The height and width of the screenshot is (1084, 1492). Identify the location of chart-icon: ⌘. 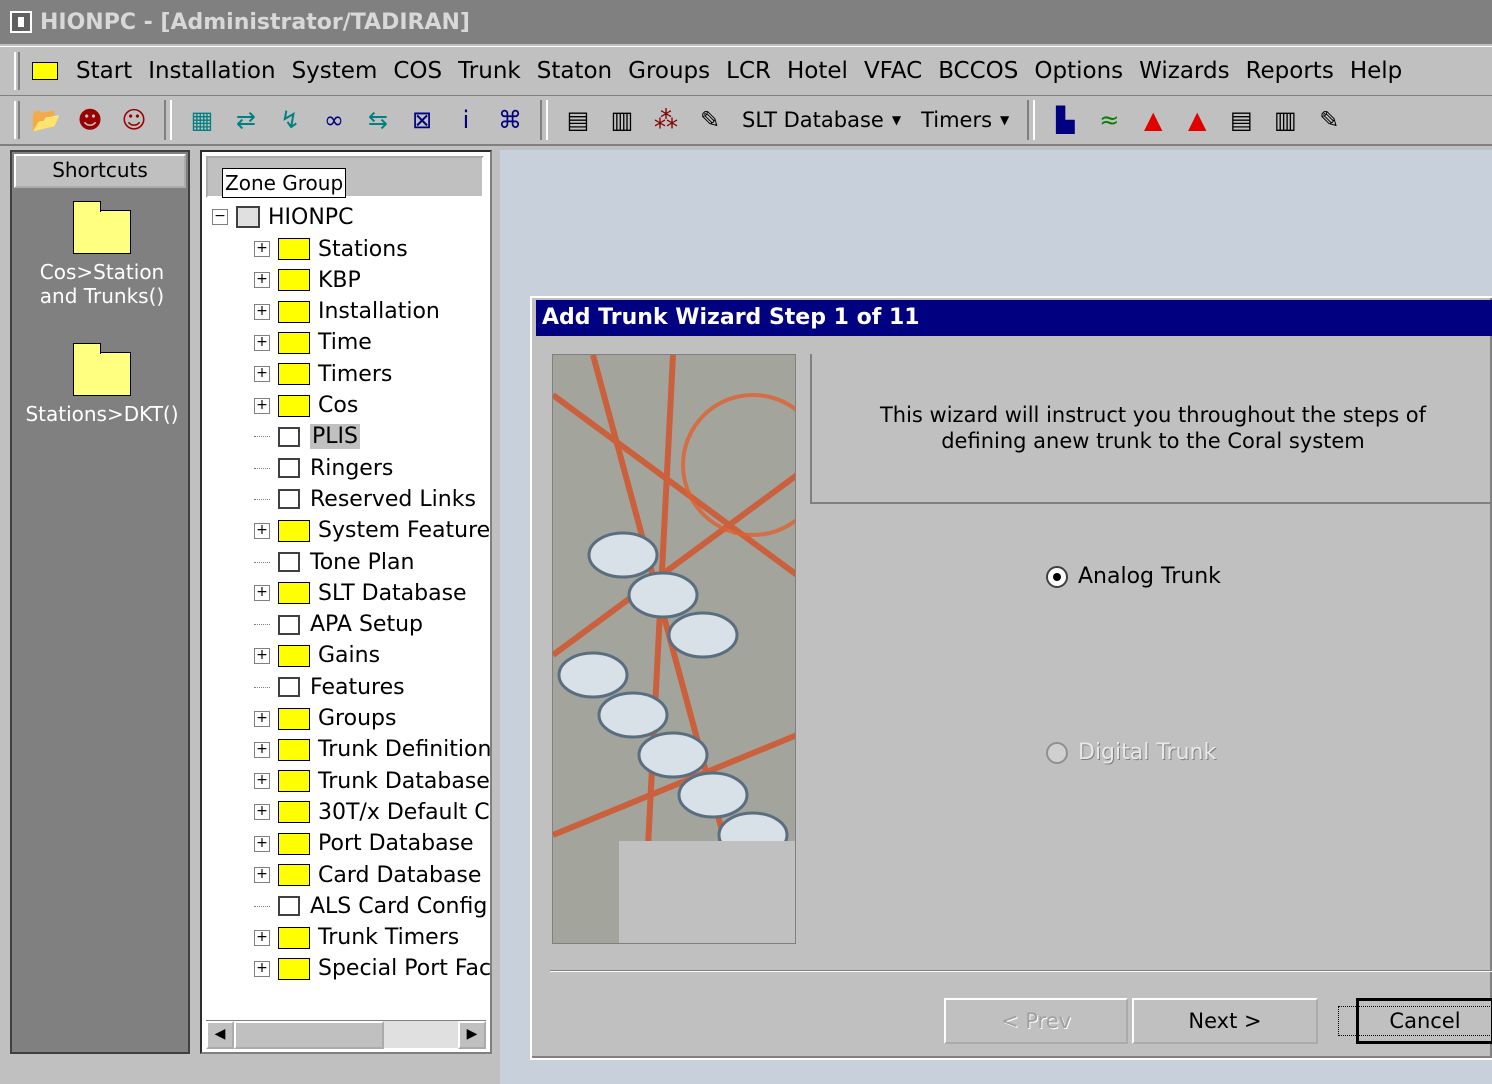
(510, 120).